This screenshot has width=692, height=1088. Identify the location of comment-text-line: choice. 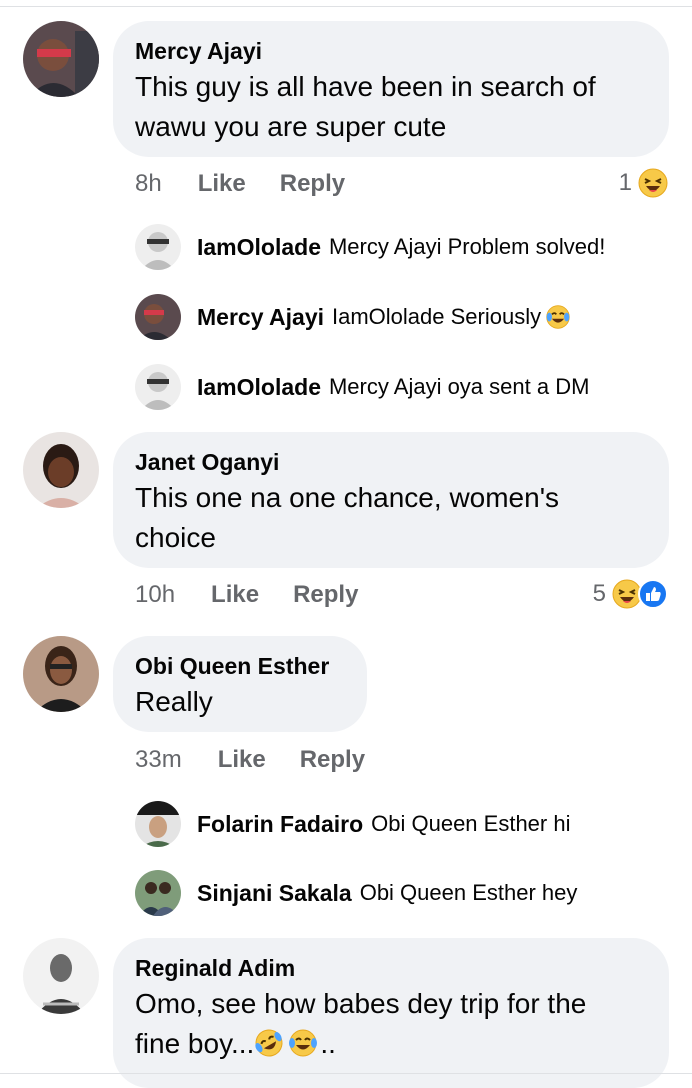
(175, 537).